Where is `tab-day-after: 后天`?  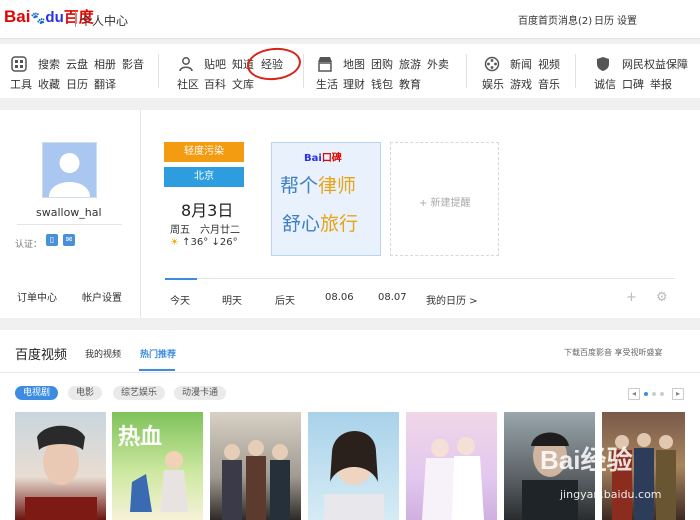
tab-day-after: 后天 is located at coordinates (285, 299).